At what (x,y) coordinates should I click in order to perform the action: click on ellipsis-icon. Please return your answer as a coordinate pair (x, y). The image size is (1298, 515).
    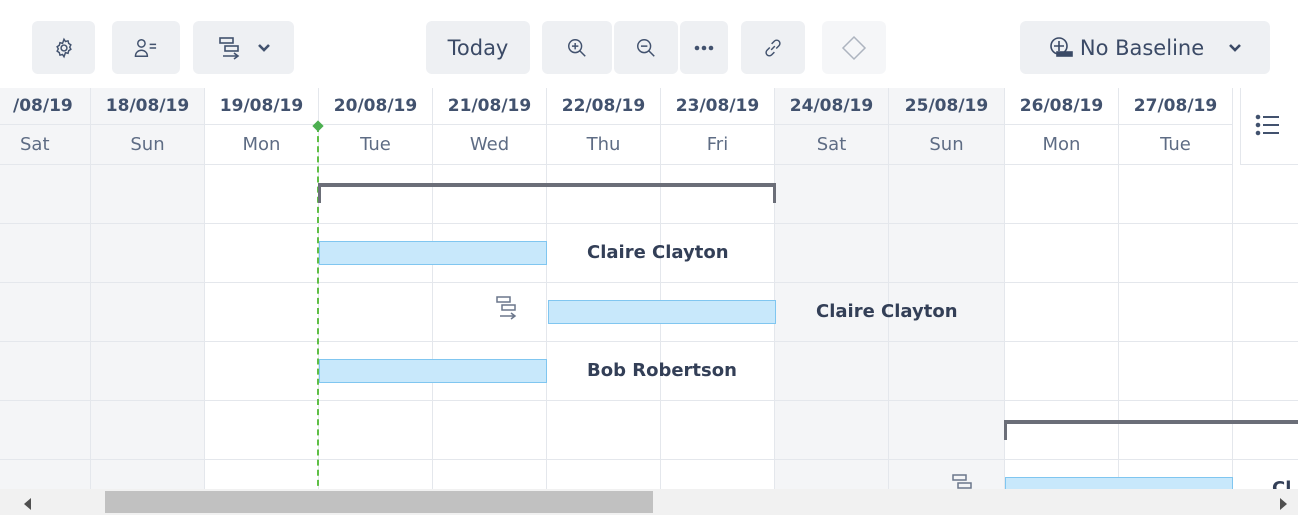
    Looking at the image, I should click on (704, 48).